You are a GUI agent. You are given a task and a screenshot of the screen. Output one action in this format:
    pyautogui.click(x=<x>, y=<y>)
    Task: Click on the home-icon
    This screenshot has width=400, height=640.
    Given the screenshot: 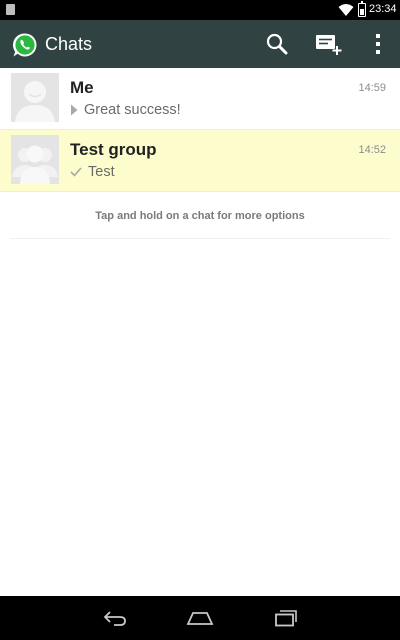 What is the action you would take?
    pyautogui.click(x=200, y=618)
    